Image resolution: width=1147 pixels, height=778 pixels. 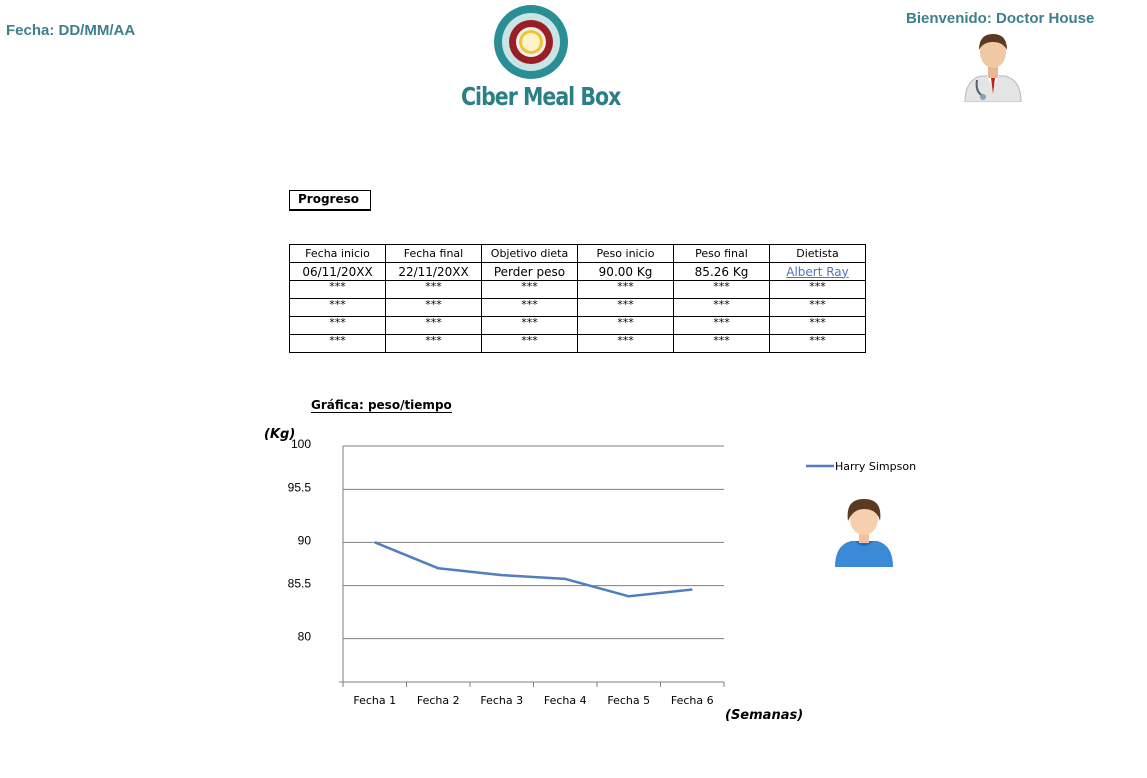 What do you see at coordinates (764, 715) in the screenshot?
I see `x-axis-label: (Semanas)` at bounding box center [764, 715].